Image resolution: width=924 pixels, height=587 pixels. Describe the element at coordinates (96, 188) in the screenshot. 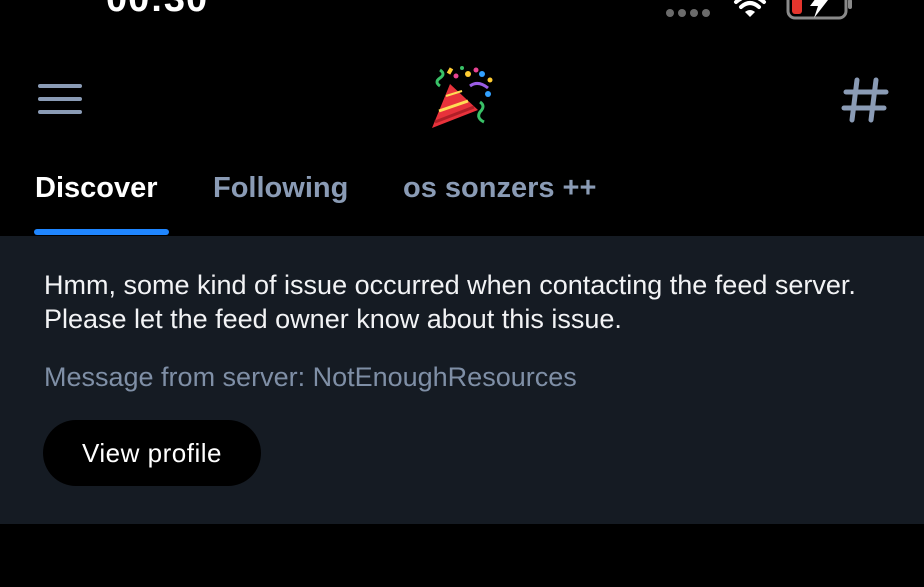

I see `tab-discover: Discover` at that location.